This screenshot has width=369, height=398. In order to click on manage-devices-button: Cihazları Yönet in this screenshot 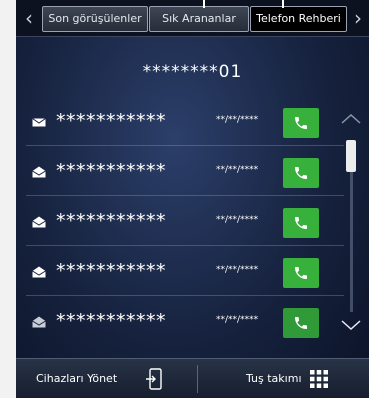, I will do `click(106, 378)`.